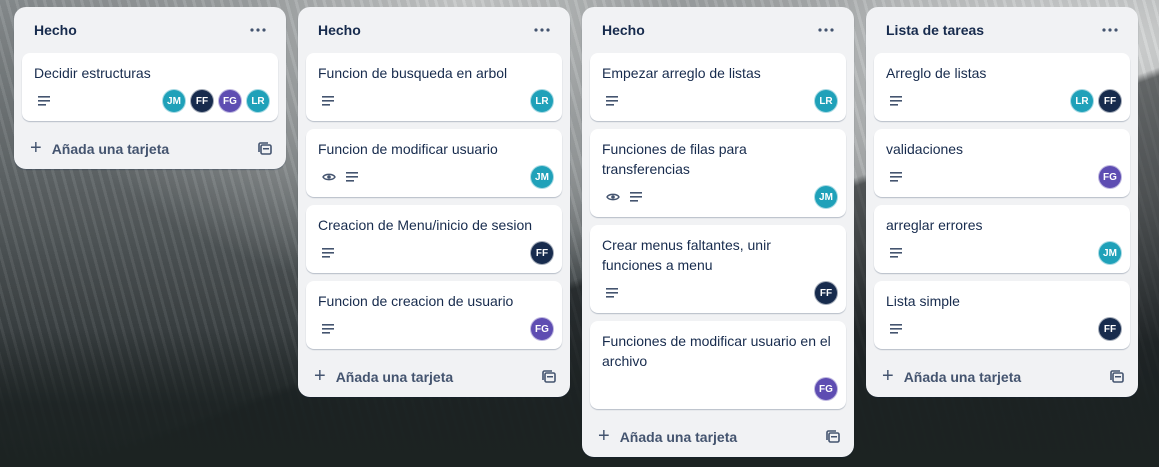 The image size is (1159, 467). I want to click on card: Empezar arreglo de listas LR, so click(718, 87).